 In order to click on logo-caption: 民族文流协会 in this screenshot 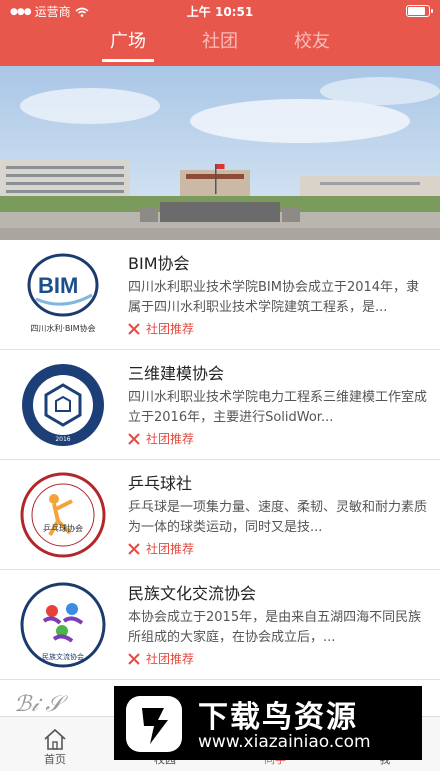, I will do `click(63, 656)`.